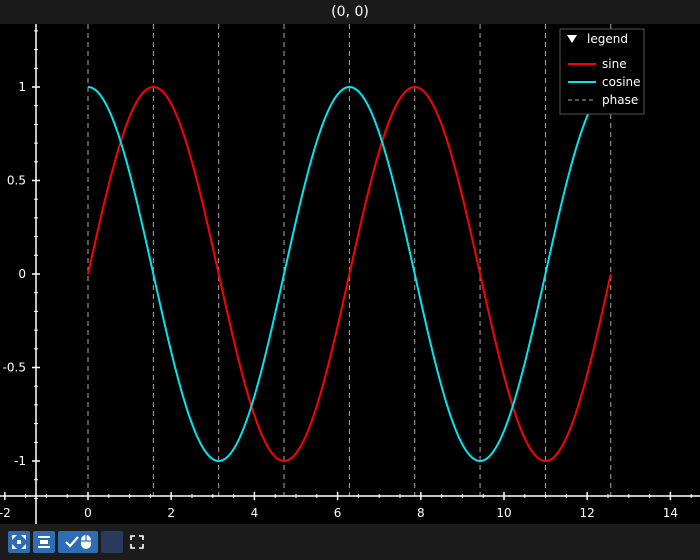  Describe the element at coordinates (72, 542) in the screenshot. I see `check-icon` at that location.